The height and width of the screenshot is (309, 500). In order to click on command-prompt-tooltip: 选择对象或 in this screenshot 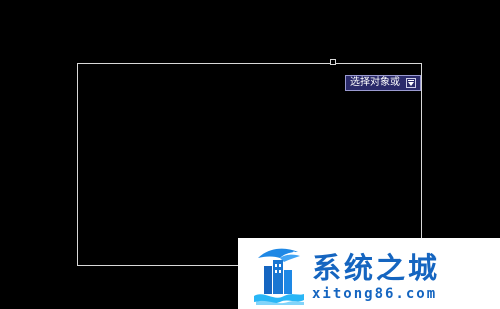, I will do `click(383, 83)`.